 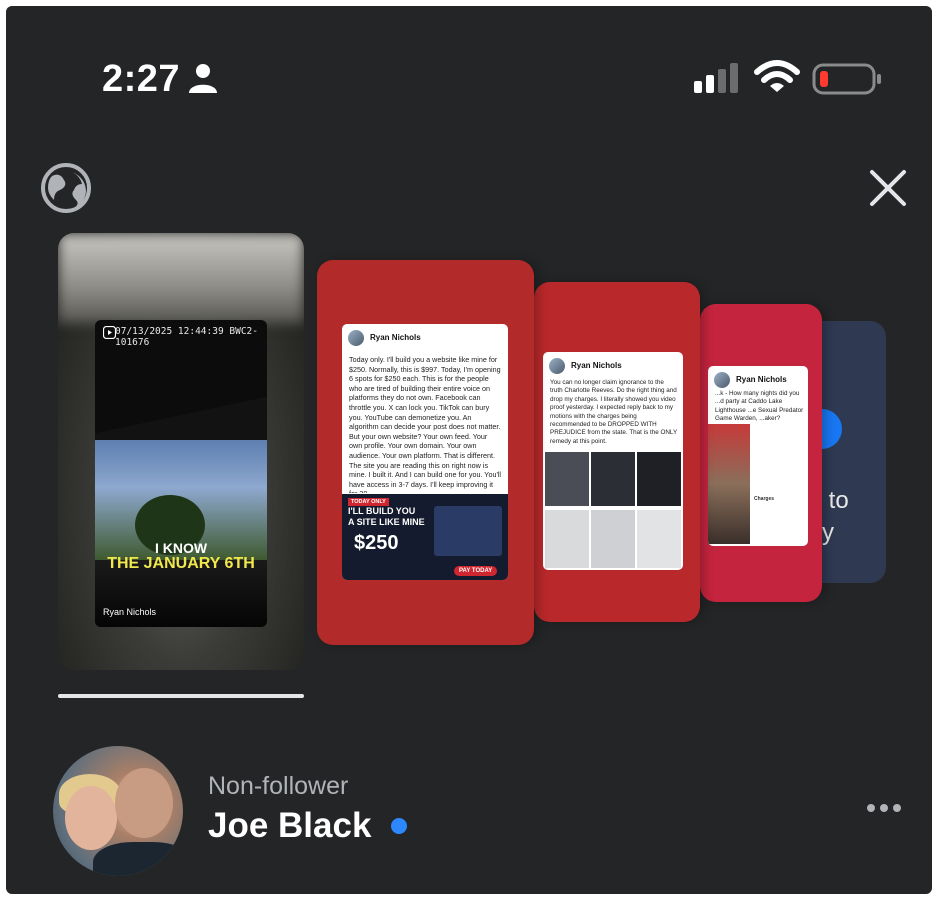 What do you see at coordinates (729, 484) in the screenshot?
I see `post-image` at bounding box center [729, 484].